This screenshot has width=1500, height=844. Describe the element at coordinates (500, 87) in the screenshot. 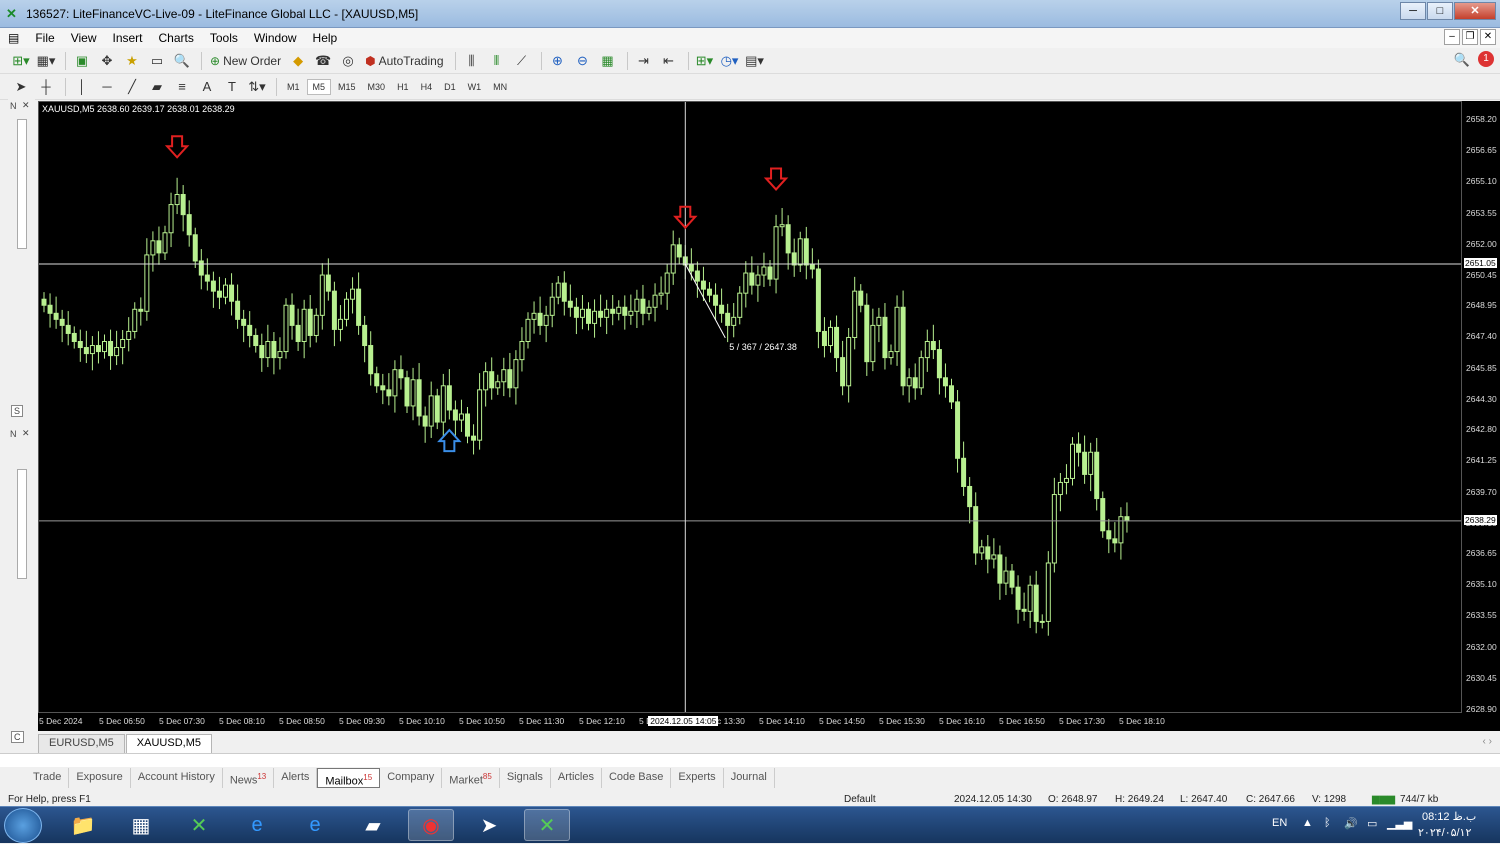

I see `timeframe-mn: MN` at that location.